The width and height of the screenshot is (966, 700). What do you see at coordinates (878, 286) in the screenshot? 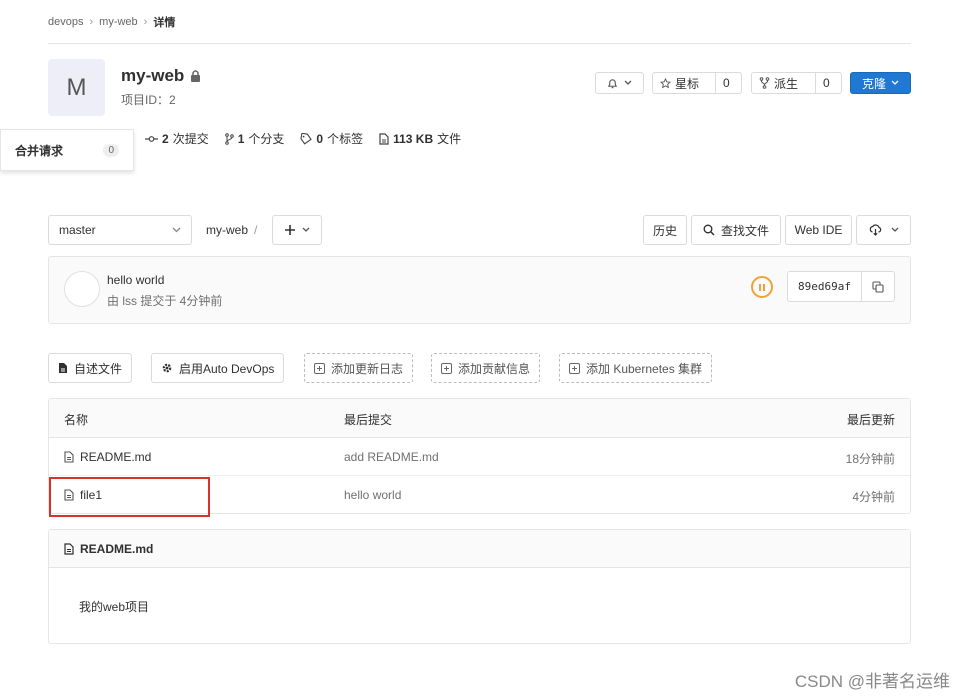
I see `copy-sha-button` at bounding box center [878, 286].